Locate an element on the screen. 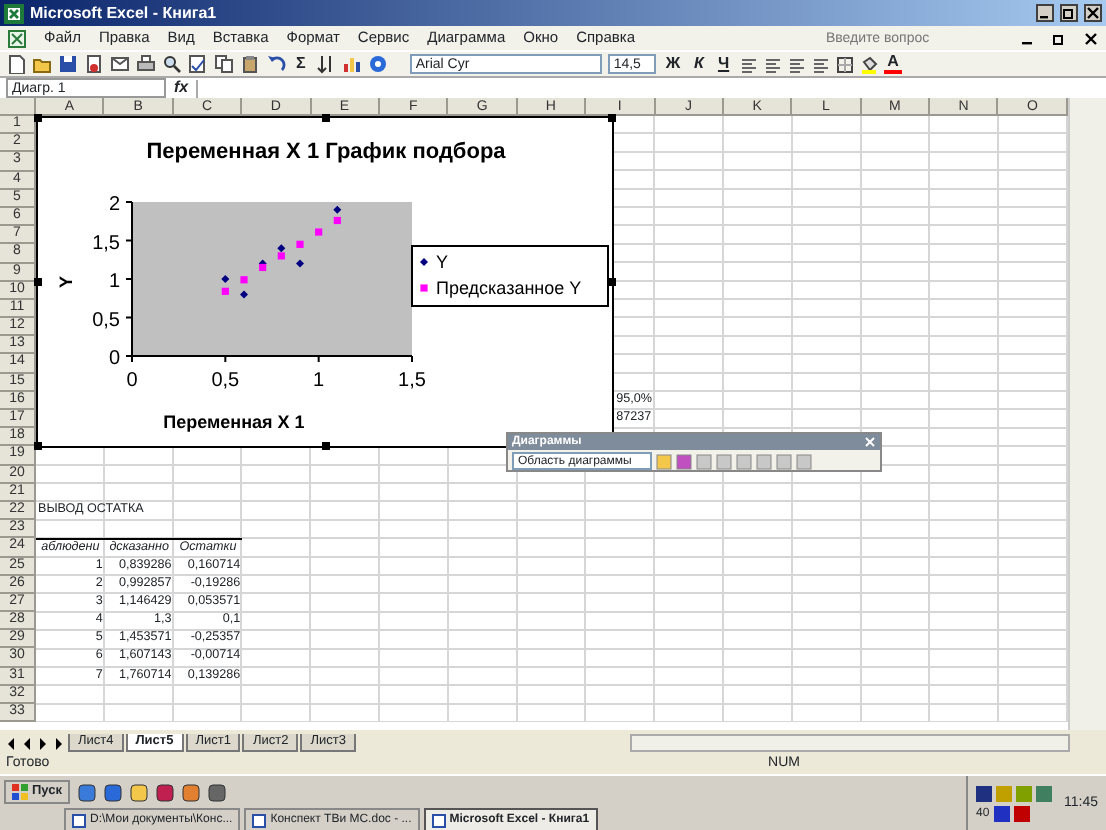  italic-button: К is located at coordinates (699, 64).